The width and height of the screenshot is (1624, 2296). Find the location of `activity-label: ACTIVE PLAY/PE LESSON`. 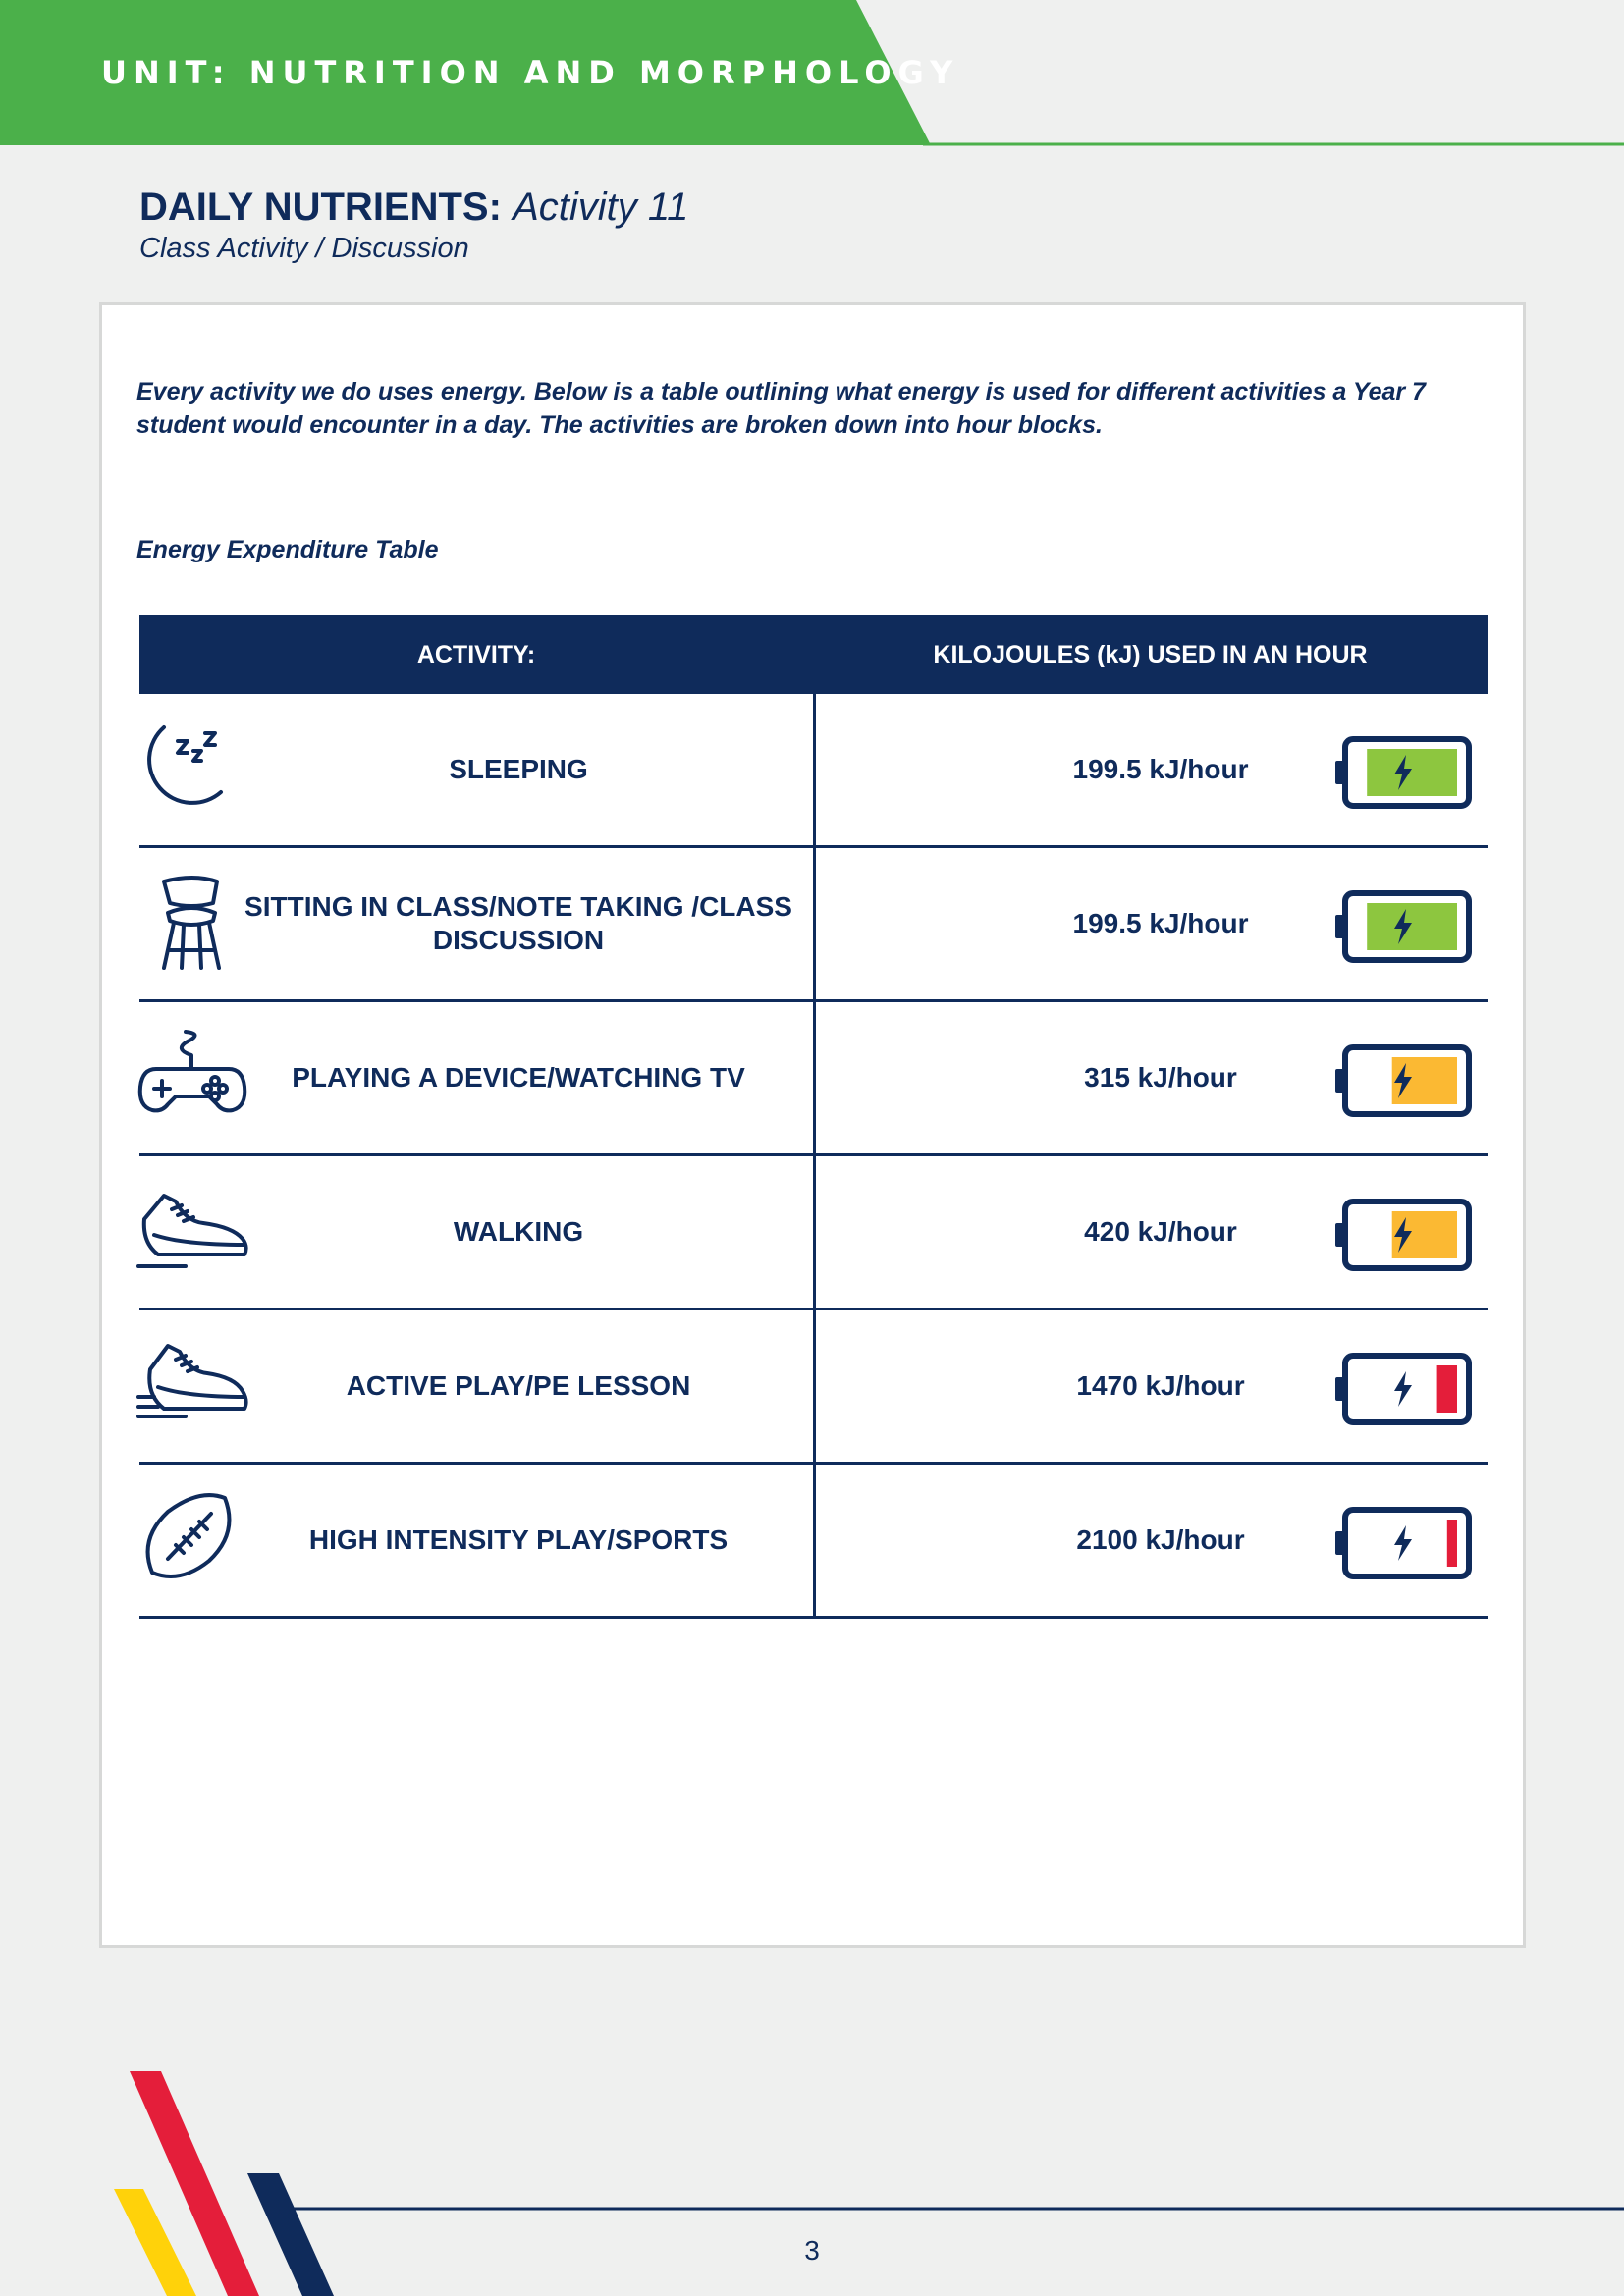

activity-label: ACTIVE PLAY/PE LESSON is located at coordinates (518, 1385).